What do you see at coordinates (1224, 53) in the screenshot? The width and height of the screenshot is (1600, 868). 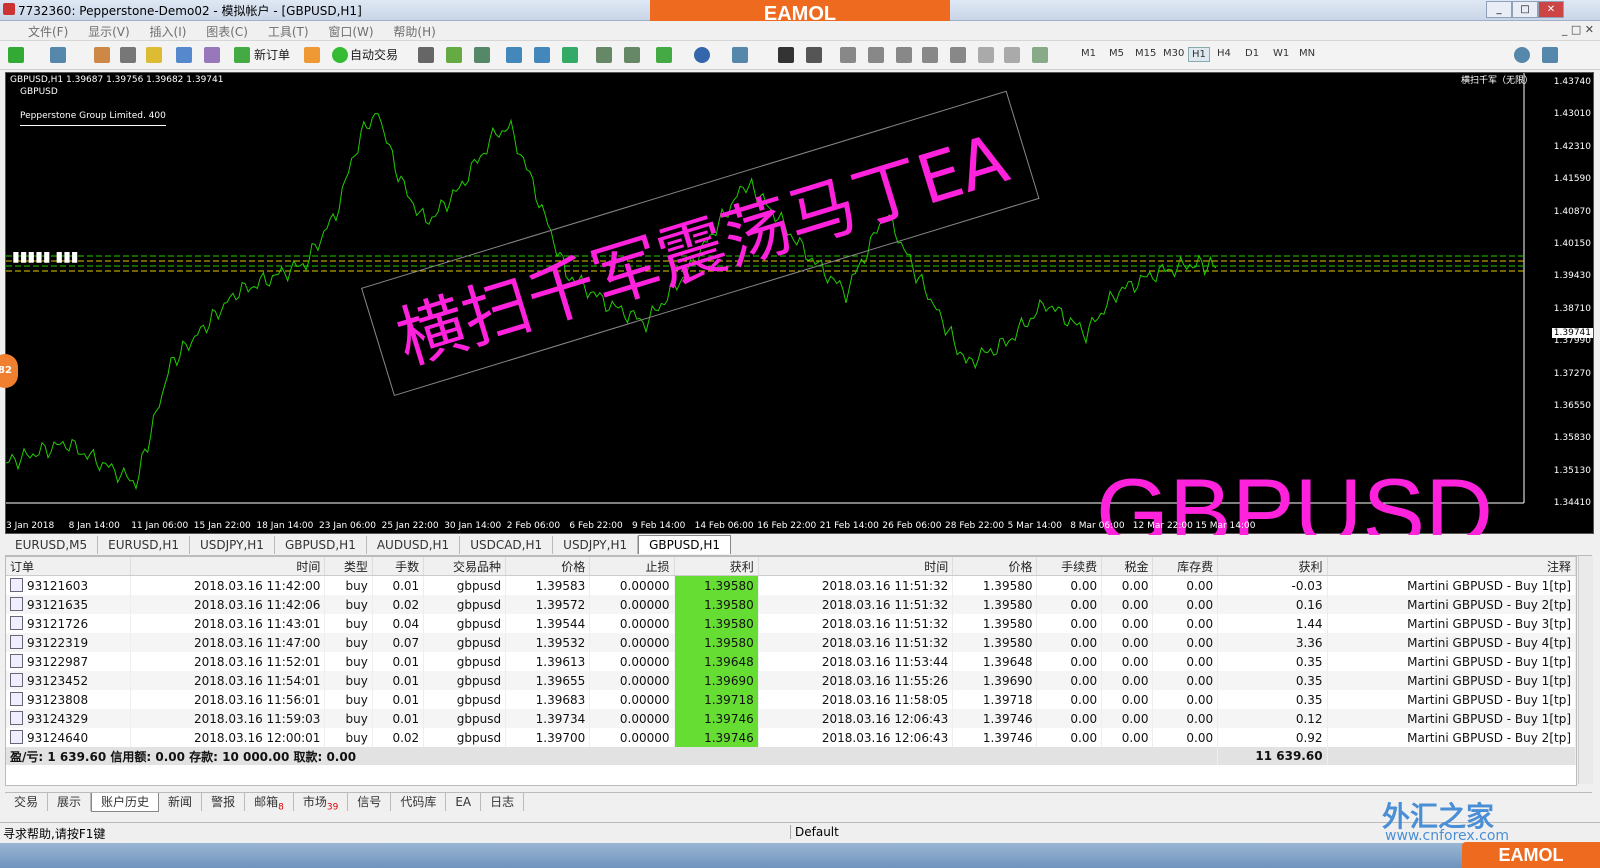 I see `timeframe-h4: H4` at bounding box center [1224, 53].